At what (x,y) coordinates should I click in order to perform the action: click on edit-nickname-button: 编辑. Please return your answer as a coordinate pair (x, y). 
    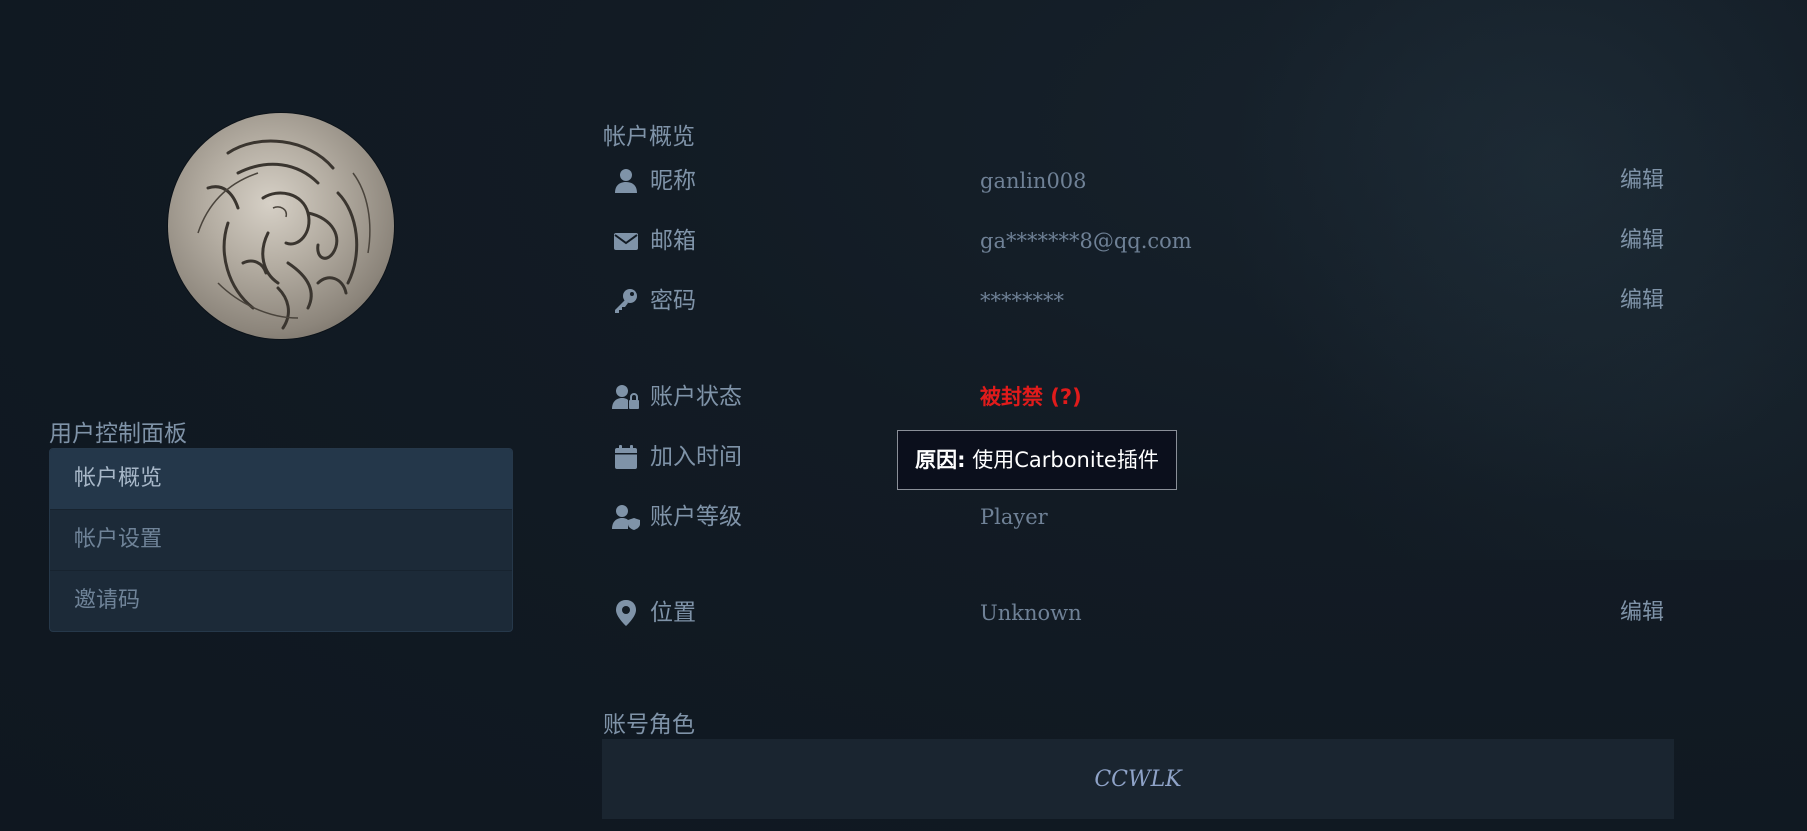
    Looking at the image, I should click on (1642, 181).